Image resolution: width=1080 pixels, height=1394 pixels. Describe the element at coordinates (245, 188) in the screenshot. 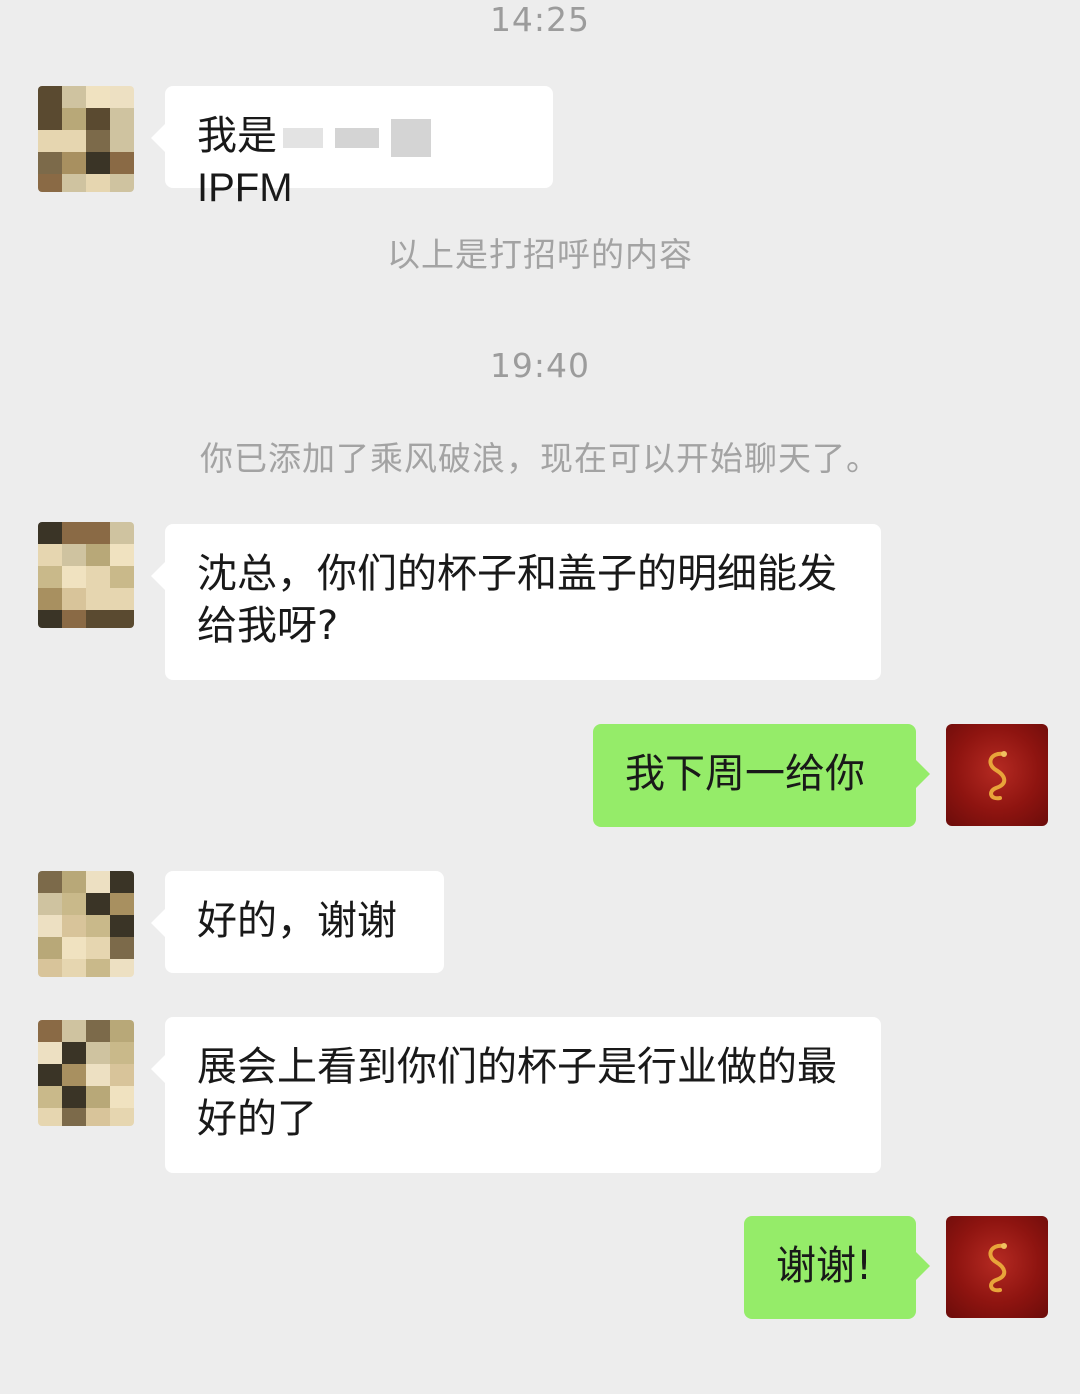

I see `message-text: IPFM` at that location.